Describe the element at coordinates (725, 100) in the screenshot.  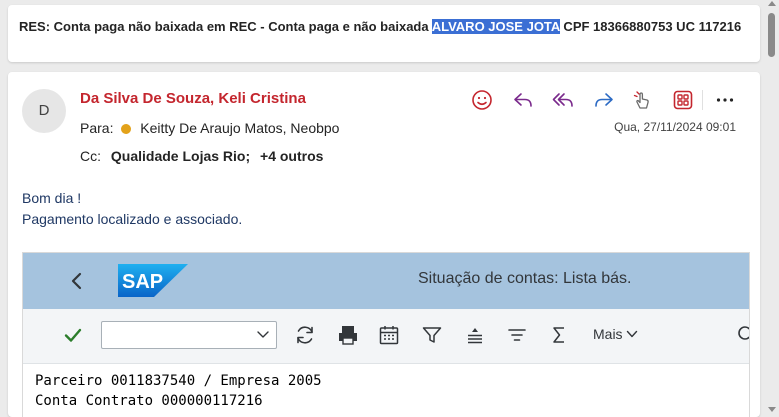
I see `more-icon` at that location.